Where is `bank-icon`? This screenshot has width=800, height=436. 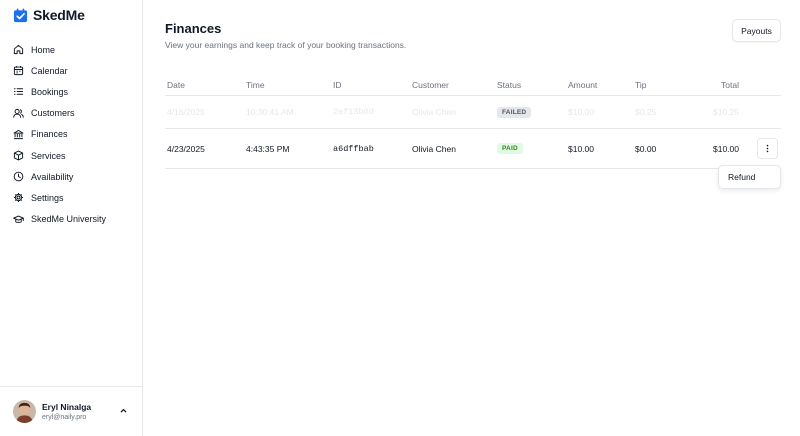 bank-icon is located at coordinates (18, 134).